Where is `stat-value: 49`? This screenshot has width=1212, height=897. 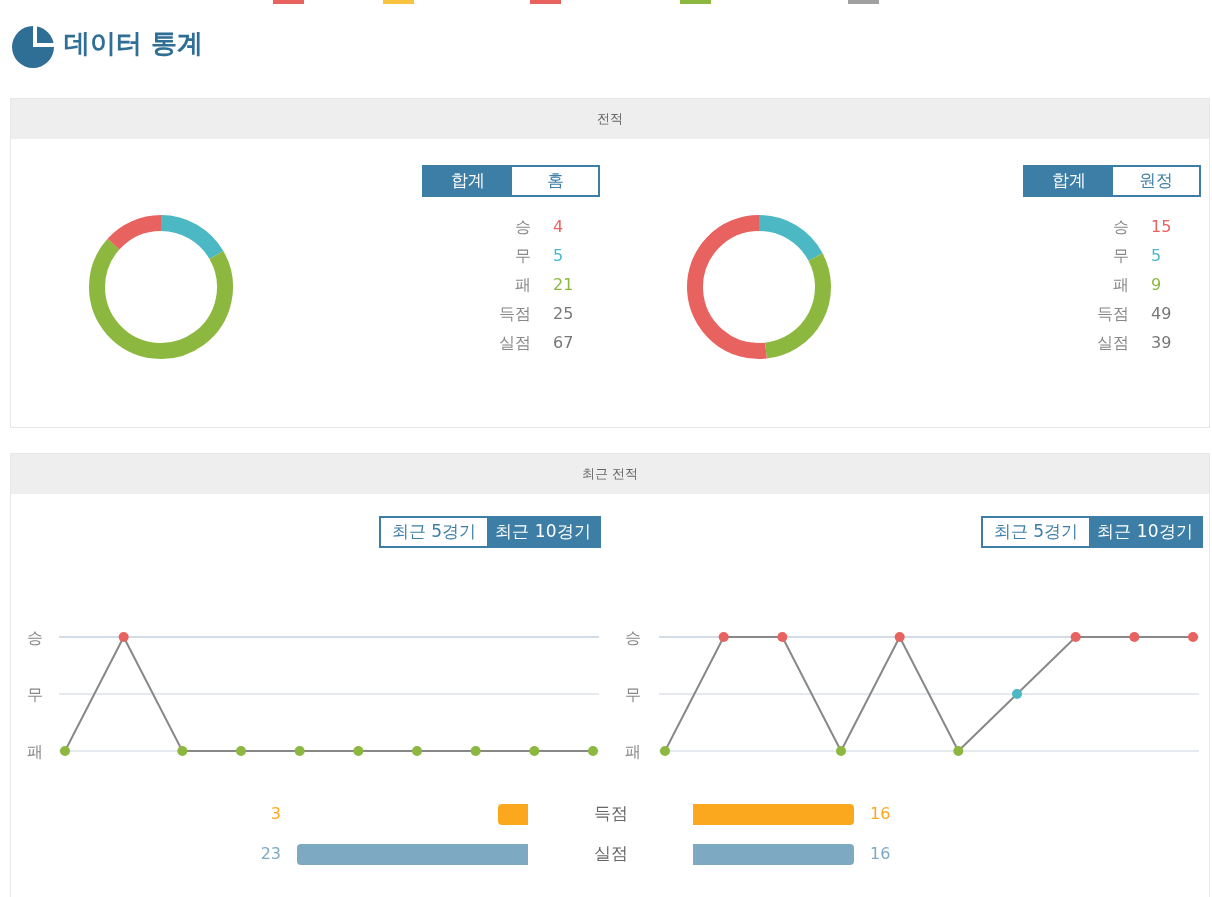
stat-value: 49 is located at coordinates (1161, 314).